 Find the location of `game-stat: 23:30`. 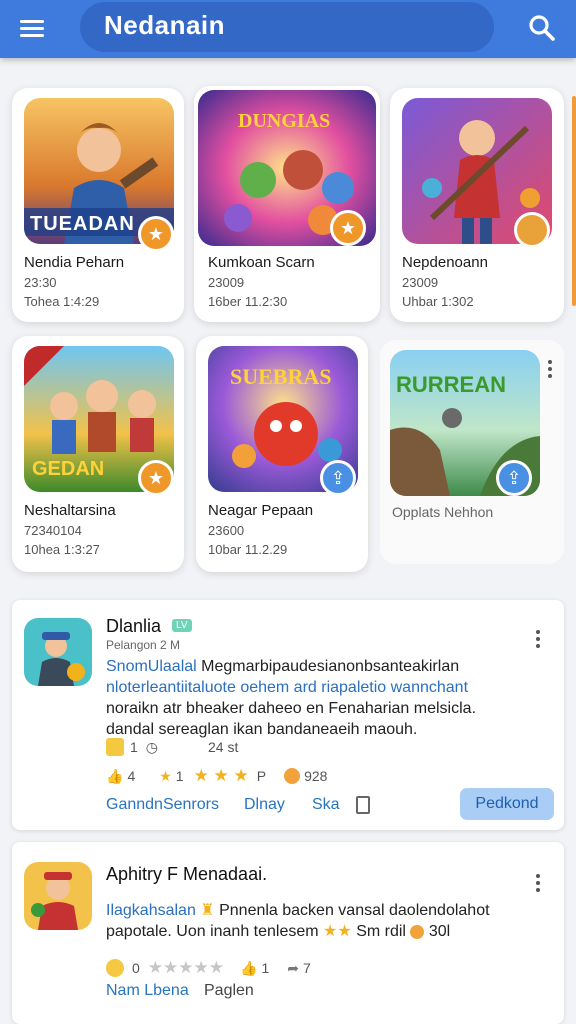

game-stat: 23:30 is located at coordinates (40, 282).